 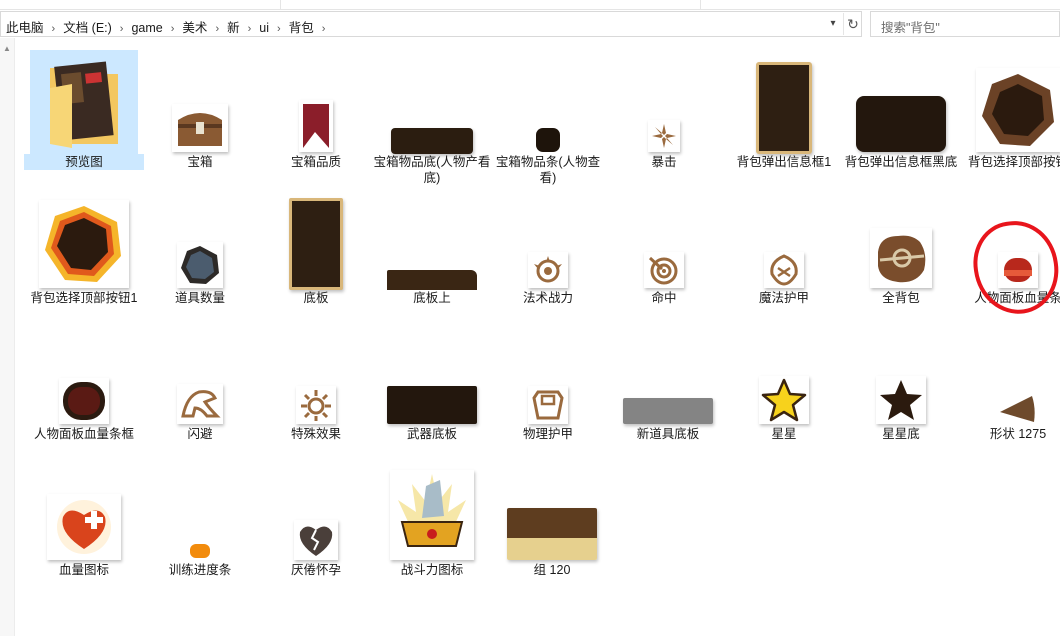 What do you see at coordinates (84, 115) in the screenshot?
I see `file-item-preview: 预览图` at bounding box center [84, 115].